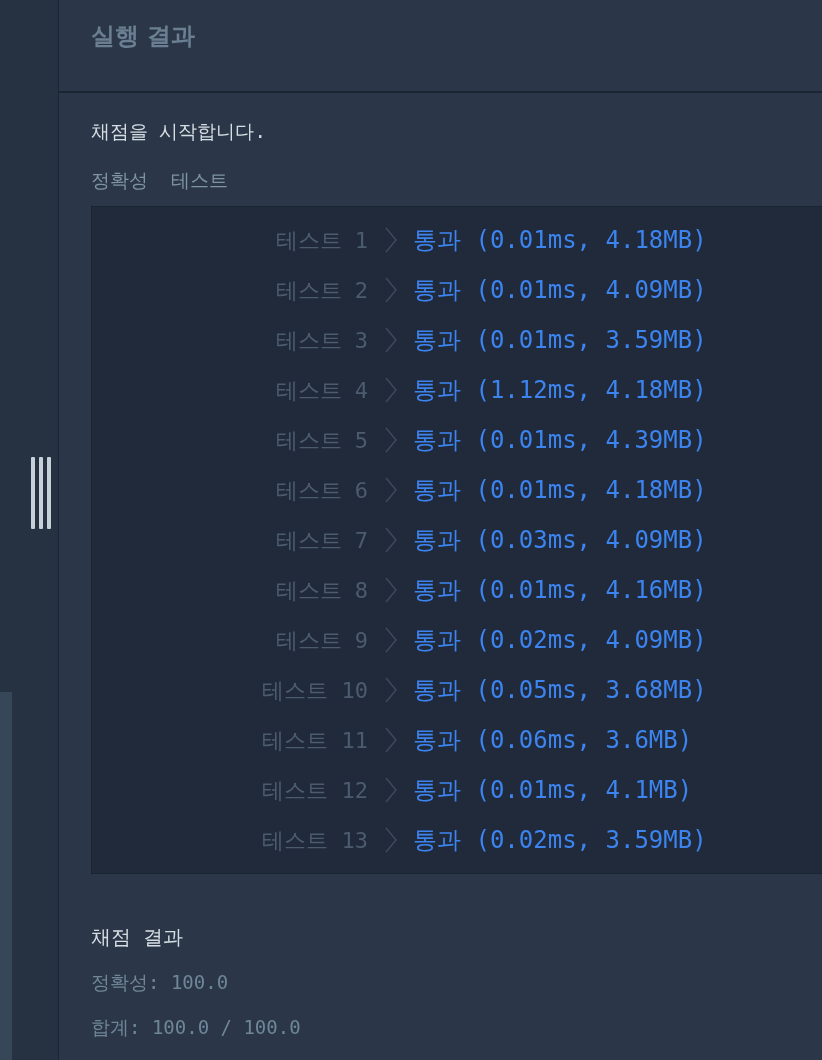 The width and height of the screenshot is (822, 1060). Describe the element at coordinates (560, 640) in the screenshot. I see `test-result: 통과 (0.02ms, 4.09MB)` at that location.